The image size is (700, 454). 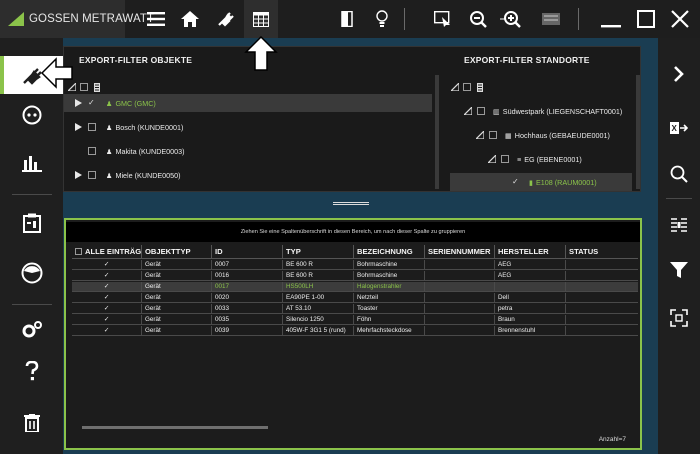 What do you see at coordinates (611, 19) in the screenshot?
I see `minimize-icon` at bounding box center [611, 19].